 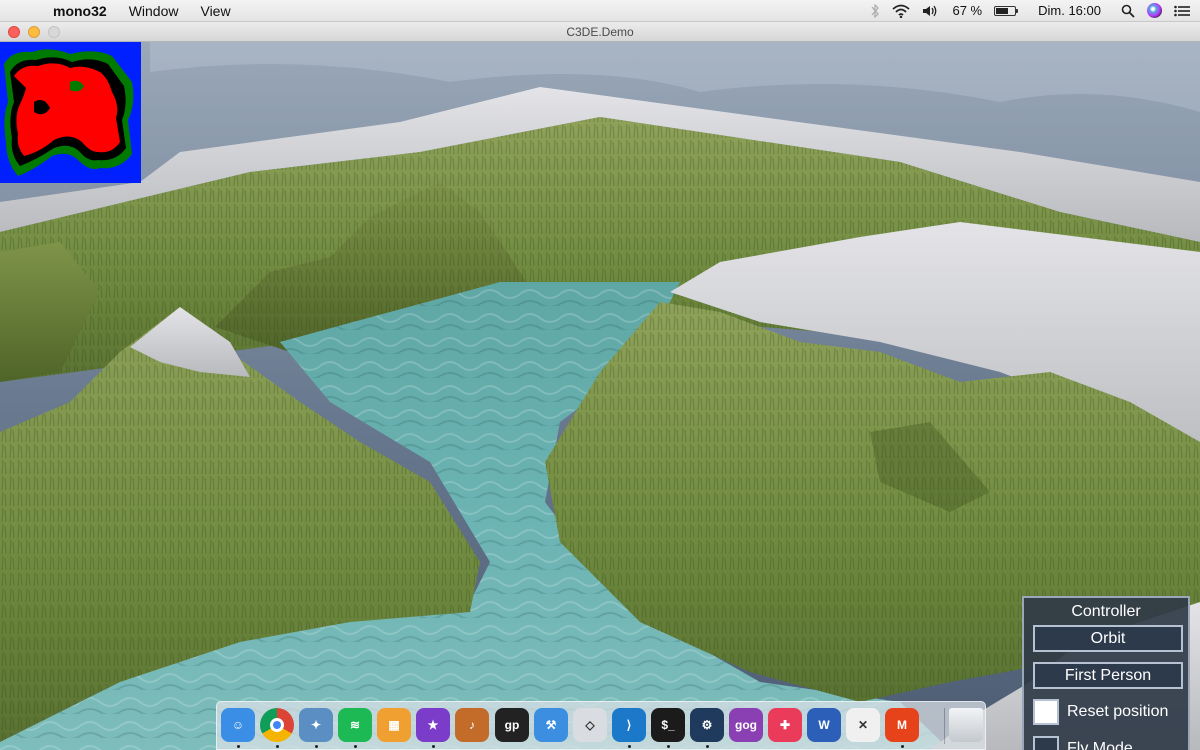 I want to click on reset-position-label: Reset position, so click(x=1118, y=711).